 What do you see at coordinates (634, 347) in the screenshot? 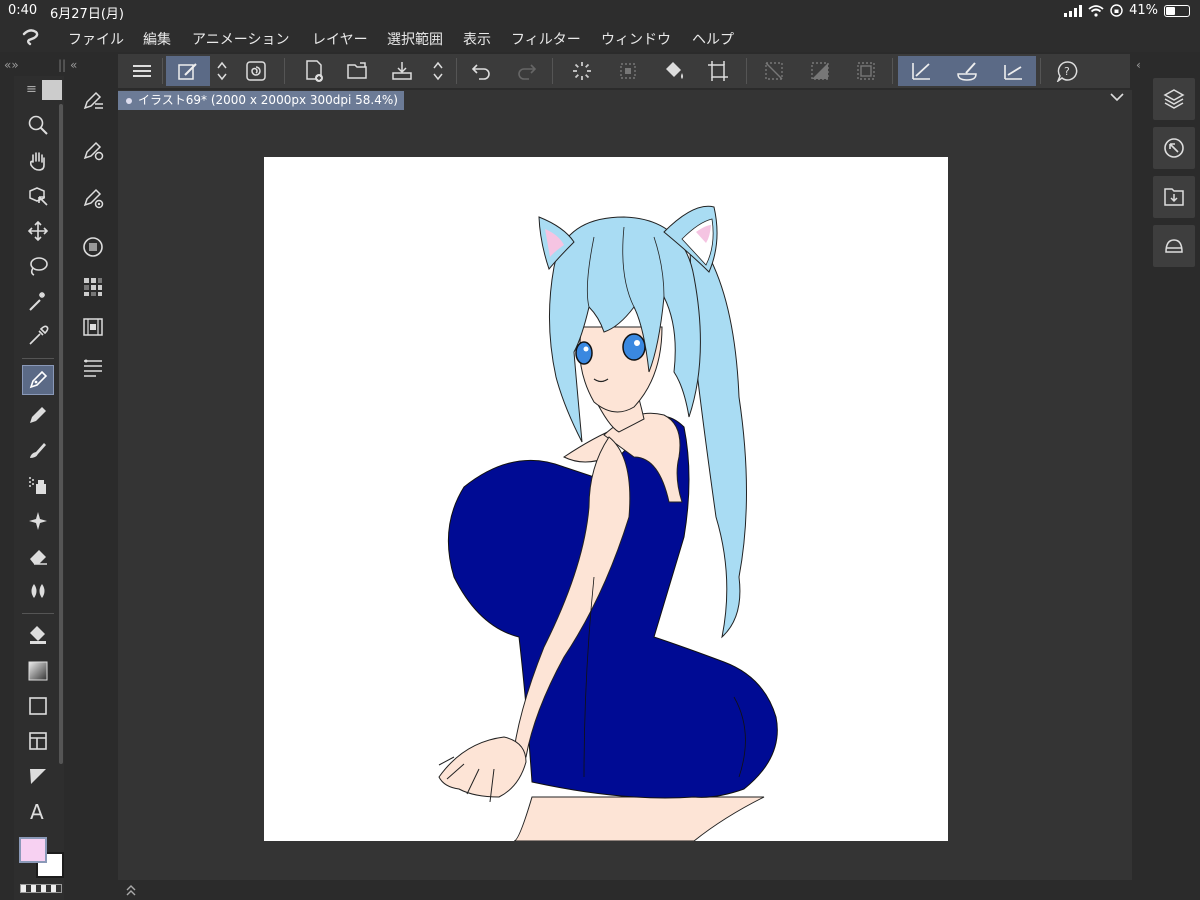
I see `eye-right` at bounding box center [634, 347].